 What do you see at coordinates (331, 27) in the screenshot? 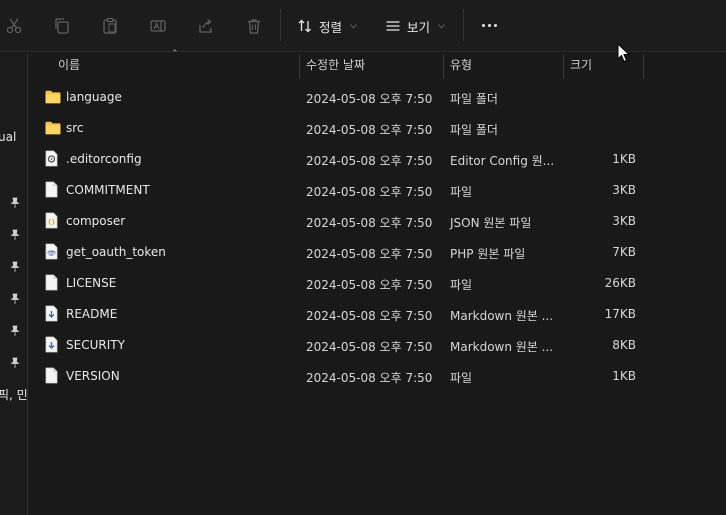
I see `sort-label: 정렬` at bounding box center [331, 27].